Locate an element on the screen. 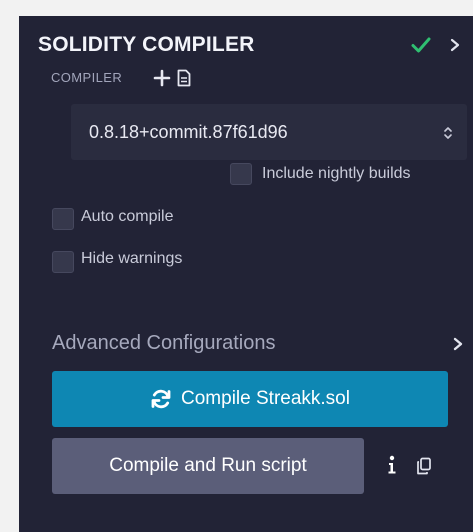 The width and height of the screenshot is (473, 532). hide-warnings-label: Hide warnings is located at coordinates (132, 258).